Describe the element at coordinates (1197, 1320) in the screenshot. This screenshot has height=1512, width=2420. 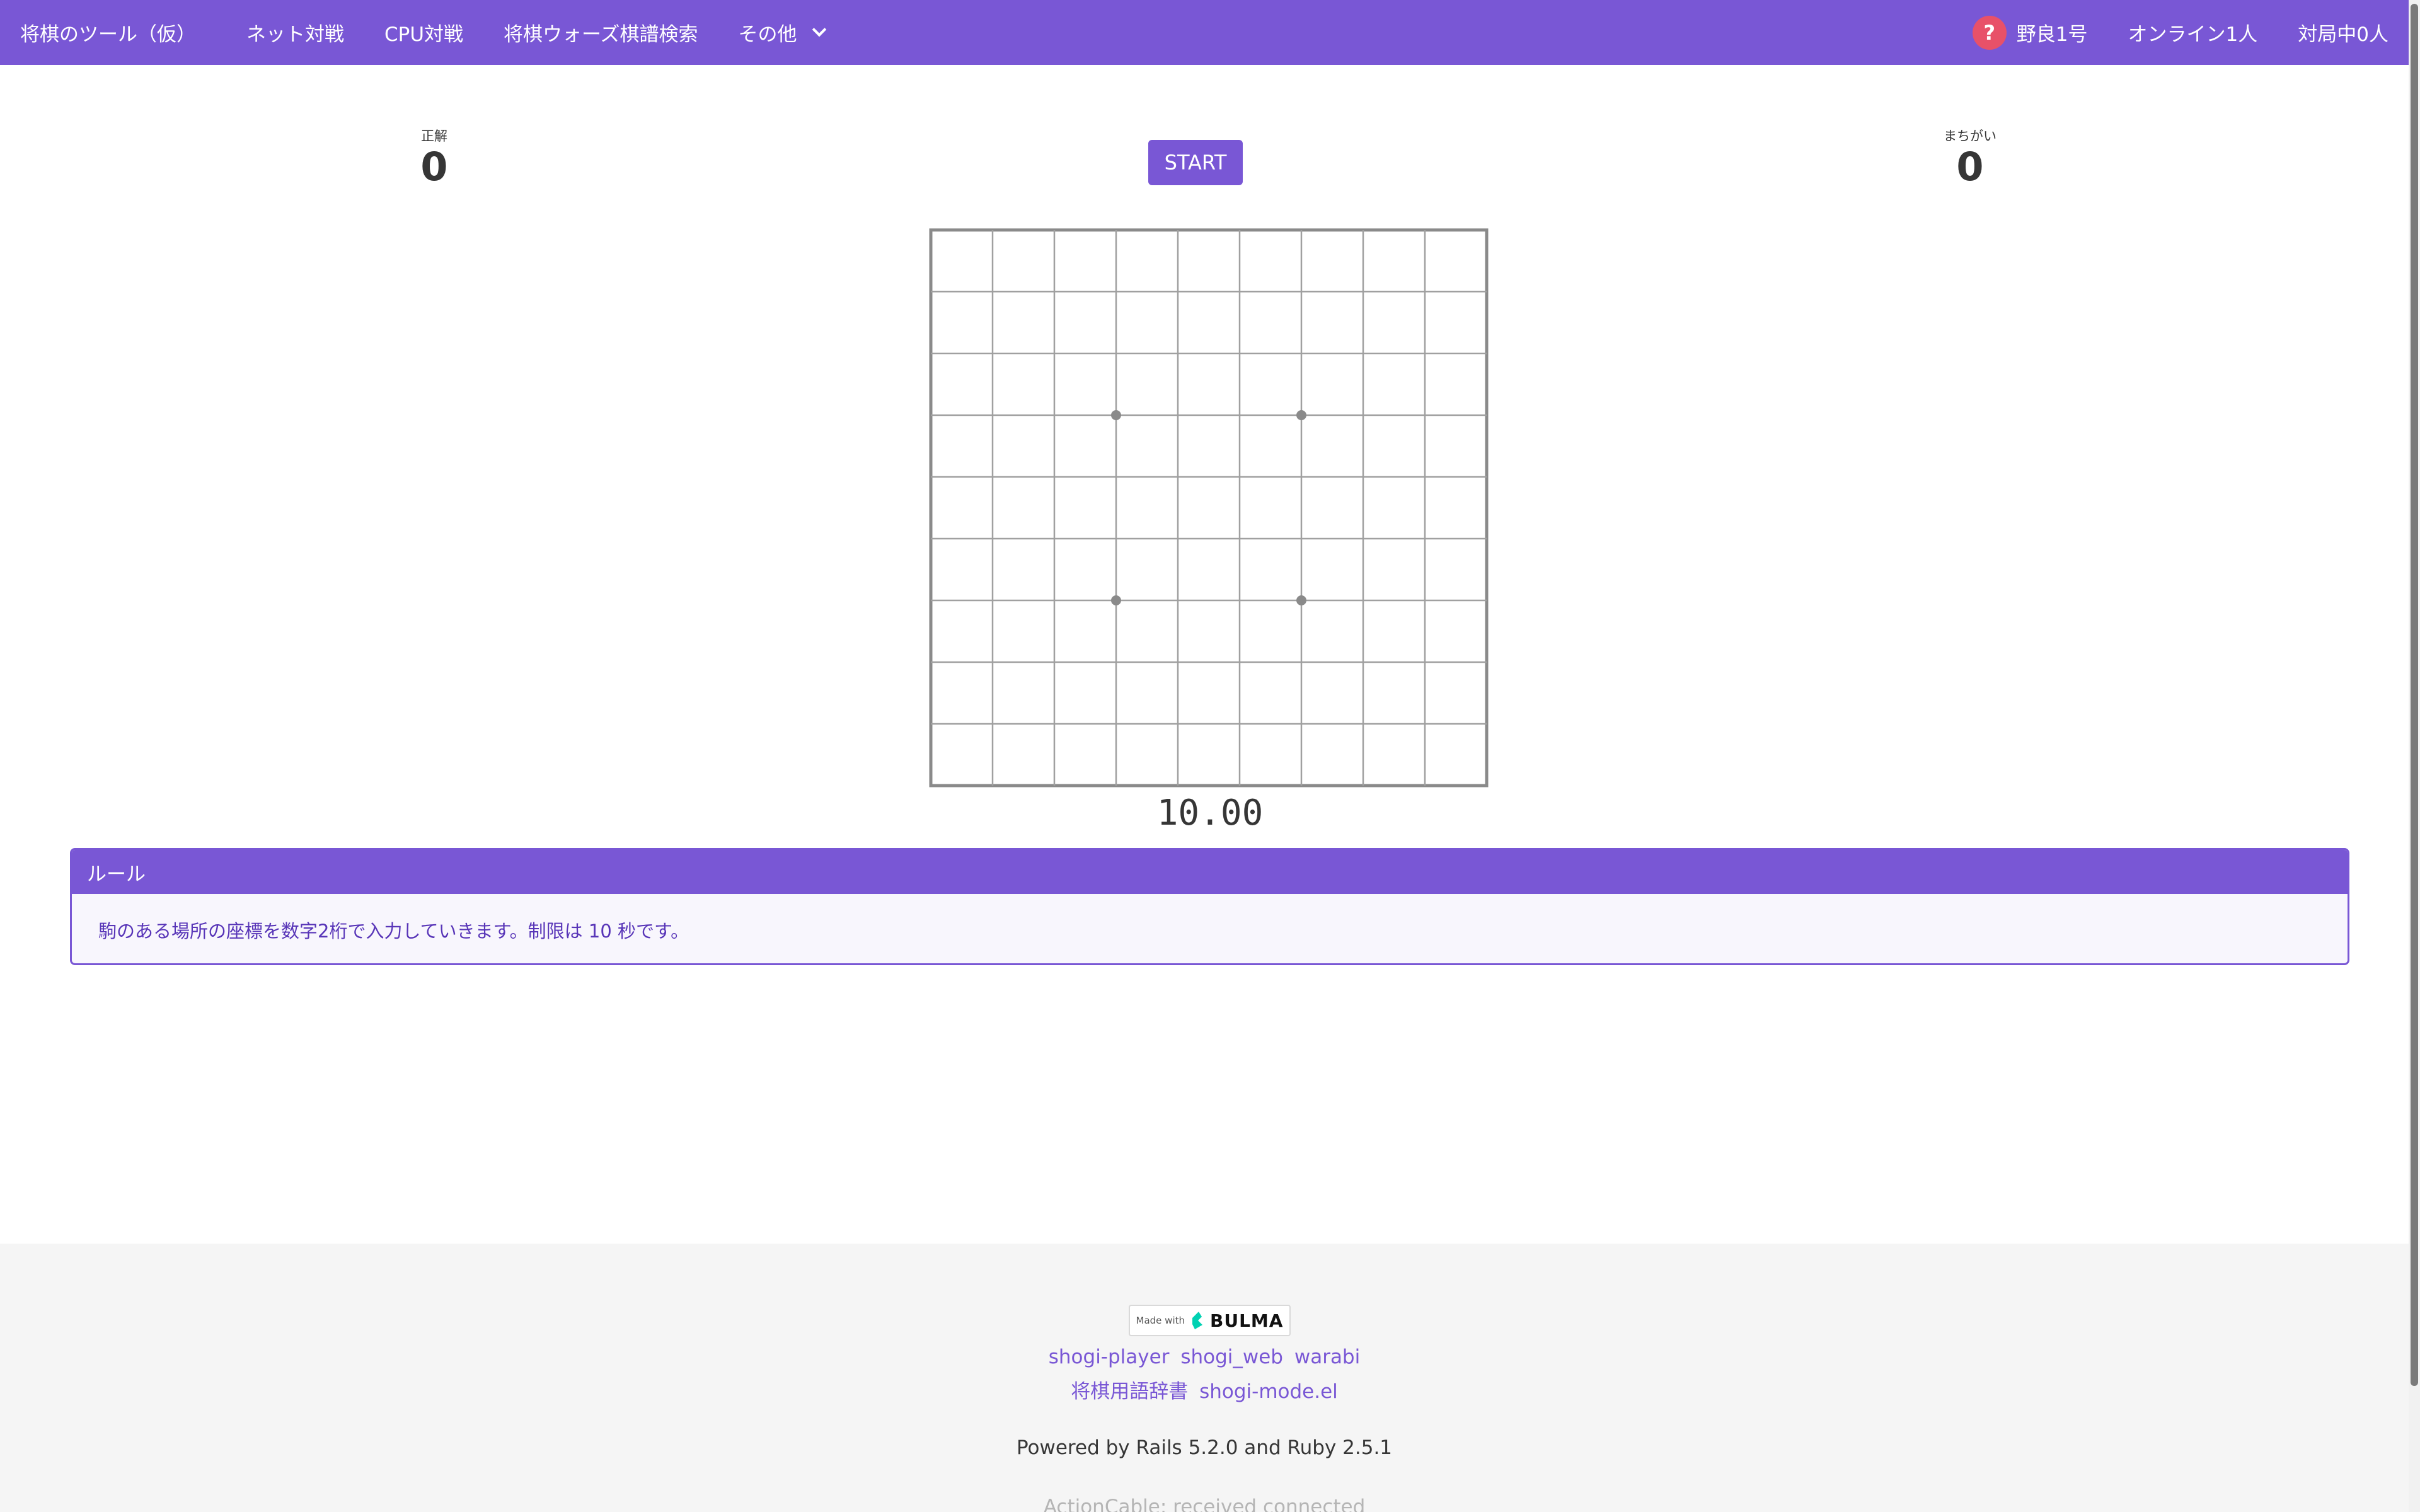
I see `bulma-logo-icon` at that location.